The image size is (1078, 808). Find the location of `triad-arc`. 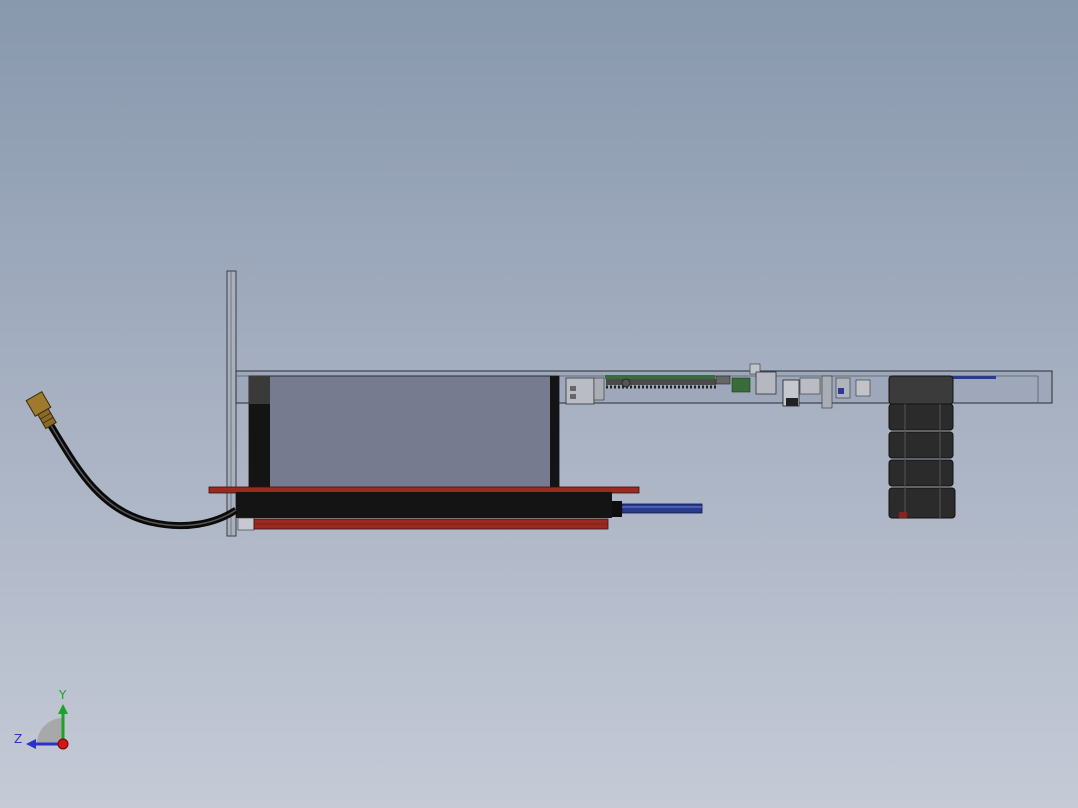

triad-arc is located at coordinates (50, 731).